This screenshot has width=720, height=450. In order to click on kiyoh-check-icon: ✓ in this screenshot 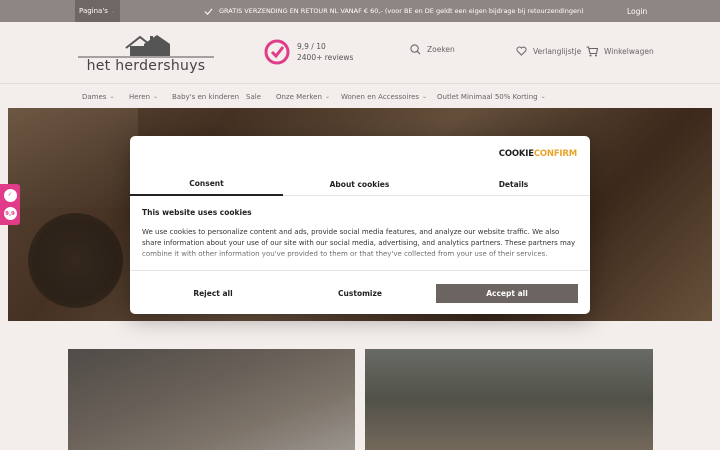, I will do `click(10, 195)`.